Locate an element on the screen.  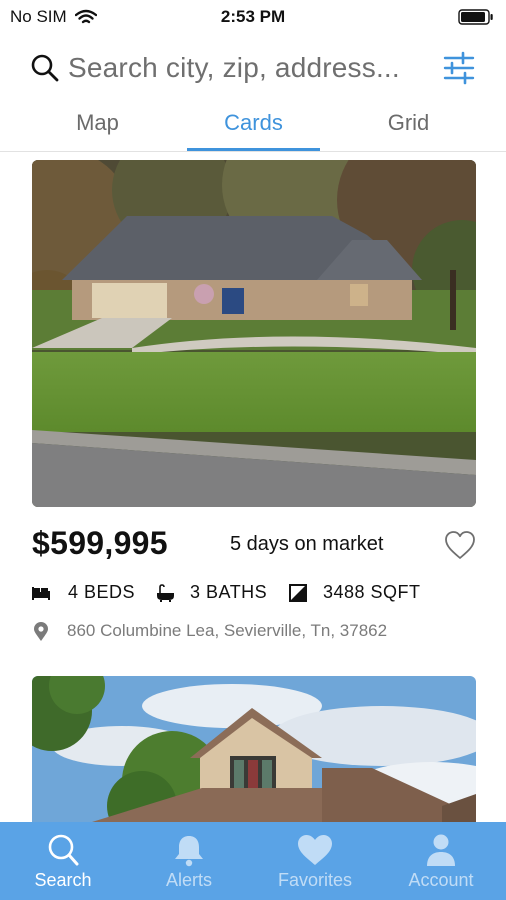
status-bar: No SIM 2:53 PM is located at coordinates (253, 17).